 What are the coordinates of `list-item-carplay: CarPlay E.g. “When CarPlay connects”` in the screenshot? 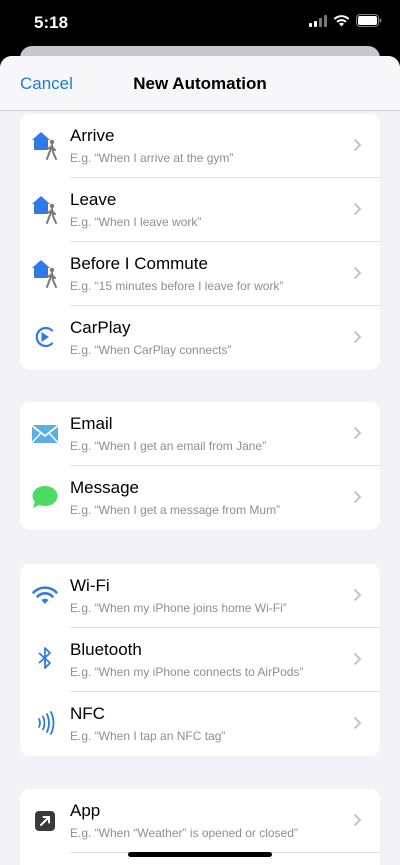 It's located at (200, 338).